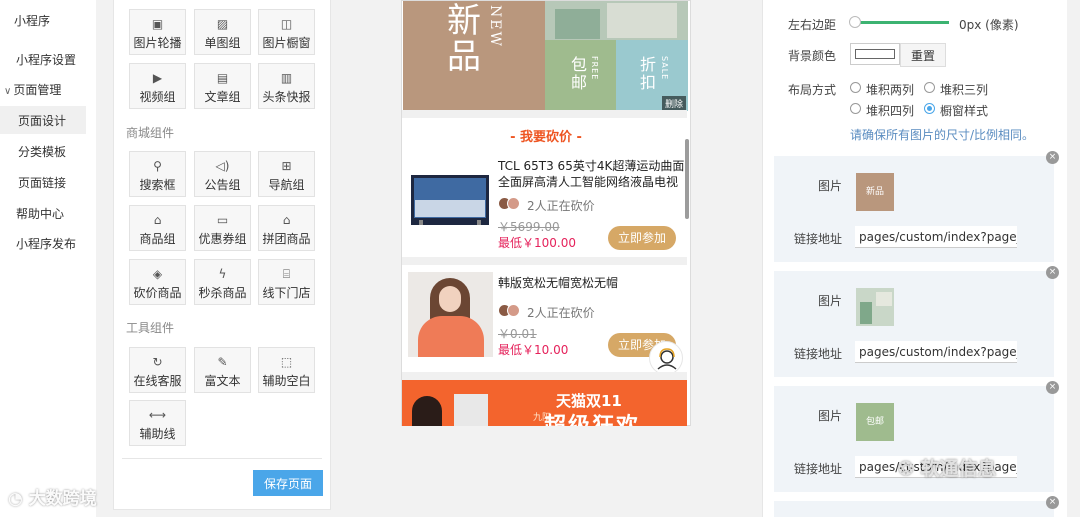  I want to click on product-title: 全面屏高清人工智能网络液晶电视, so click(588, 182).